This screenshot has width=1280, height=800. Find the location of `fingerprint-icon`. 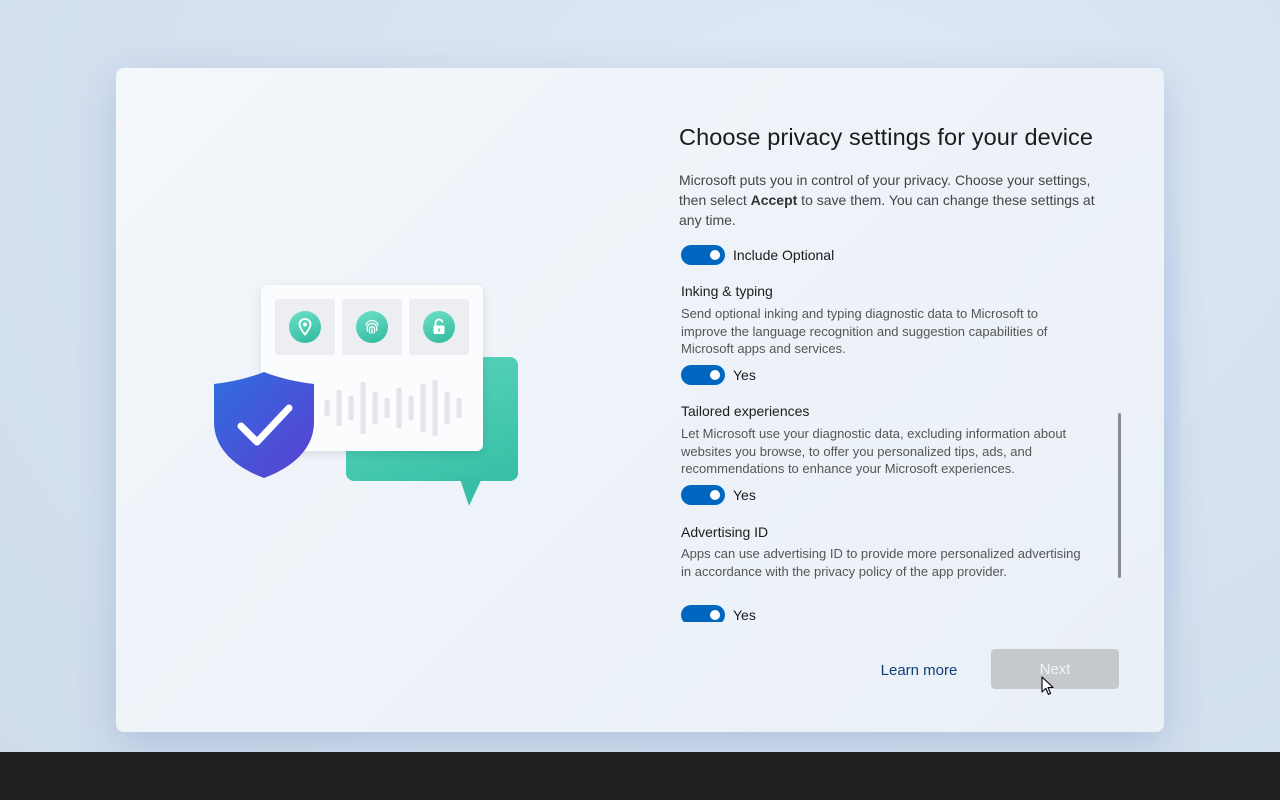

fingerprint-icon is located at coordinates (372, 327).